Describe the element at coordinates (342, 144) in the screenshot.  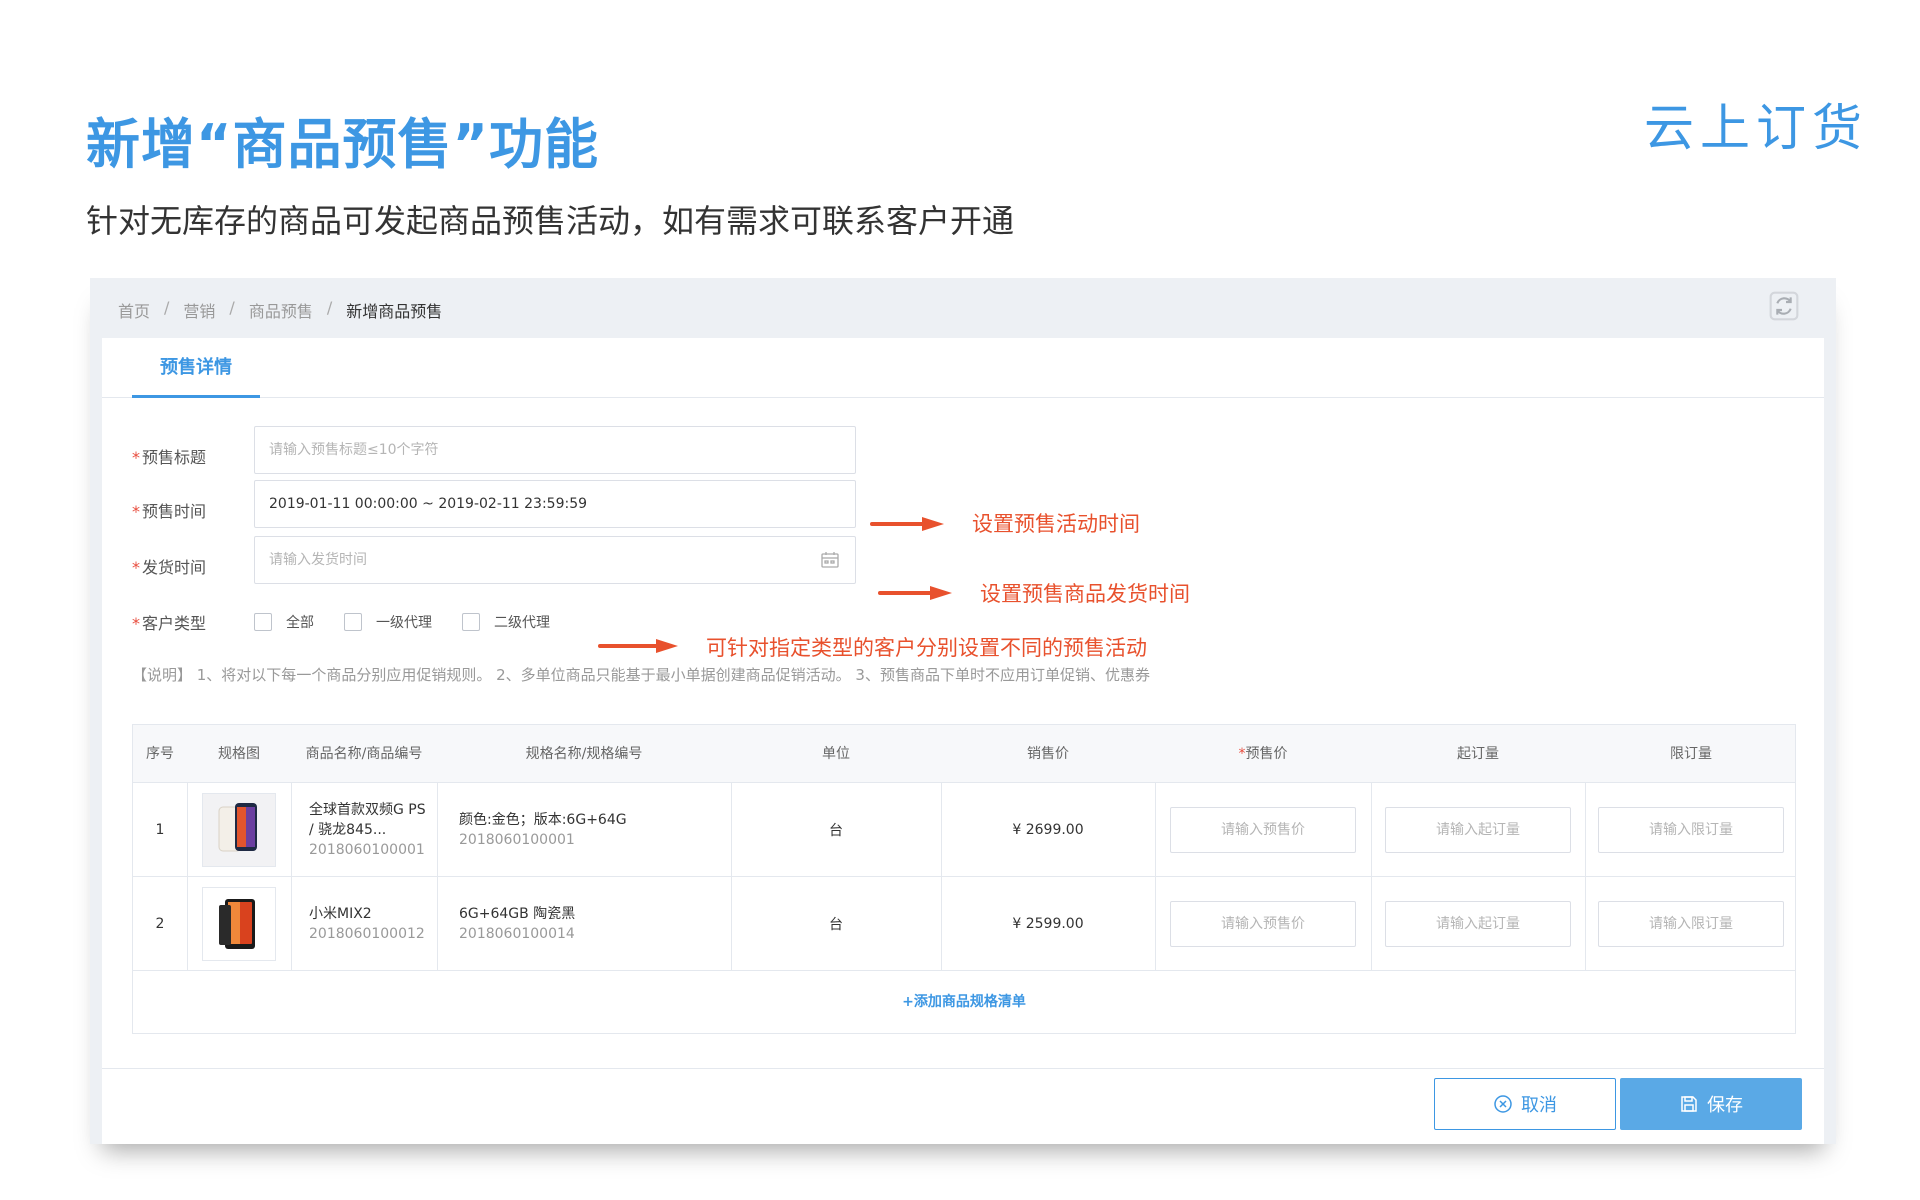
I see `slide-title: 新增“商品预售”功能` at that location.